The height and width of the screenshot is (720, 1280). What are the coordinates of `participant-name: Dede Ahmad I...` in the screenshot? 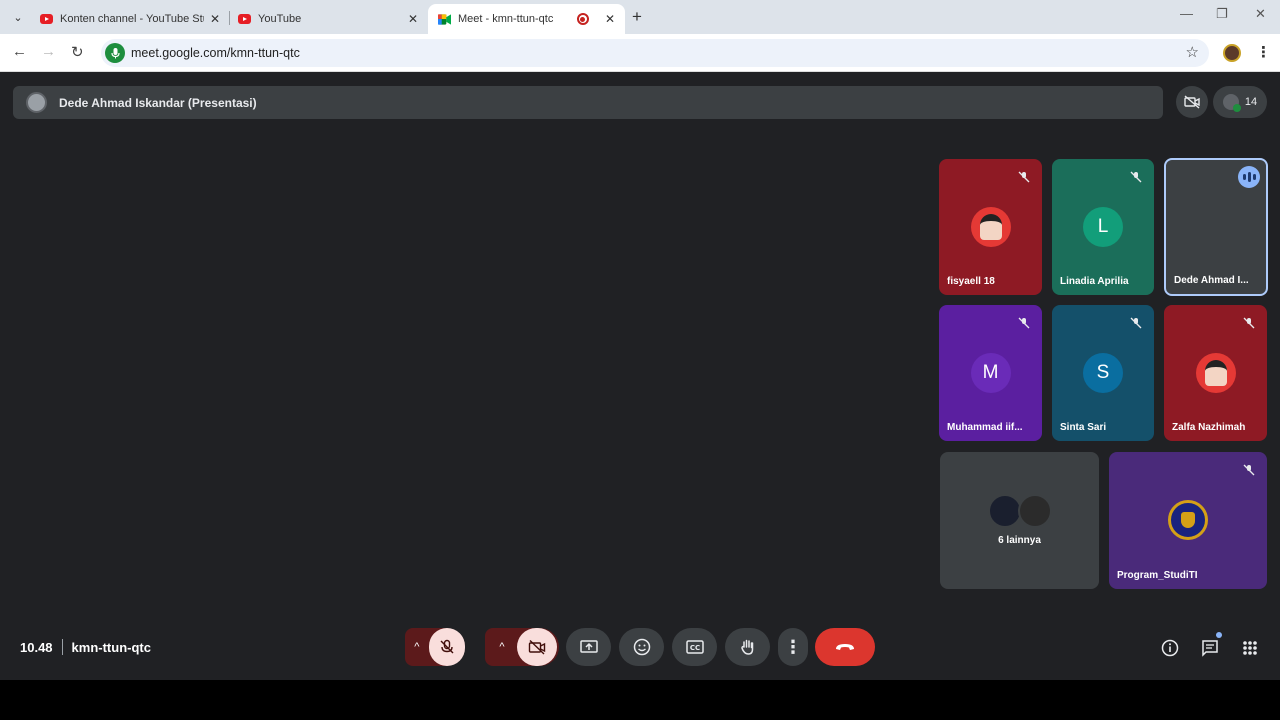 It's located at (1211, 280).